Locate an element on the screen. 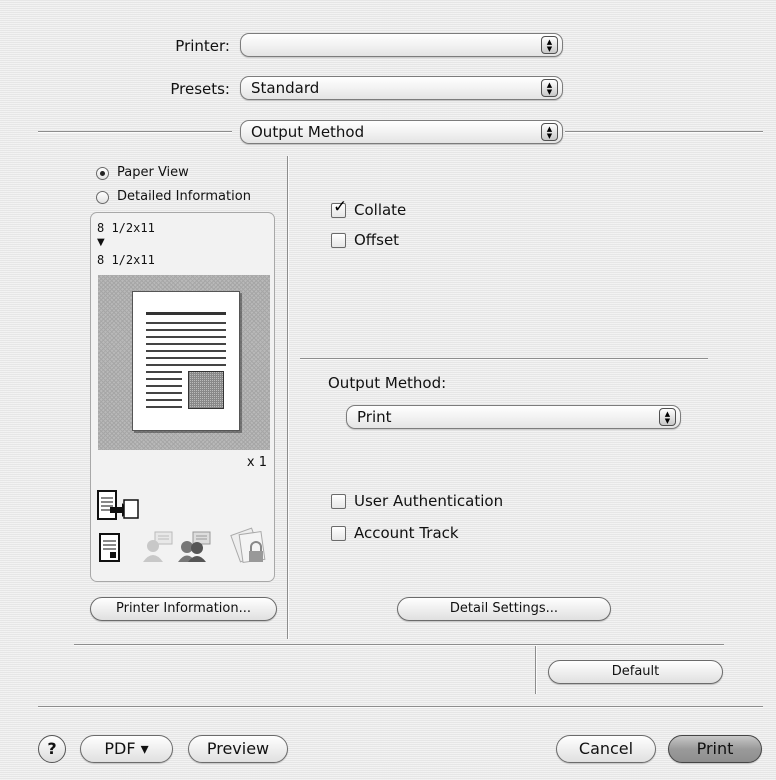  printer-label: Printer: is located at coordinates (202, 46).